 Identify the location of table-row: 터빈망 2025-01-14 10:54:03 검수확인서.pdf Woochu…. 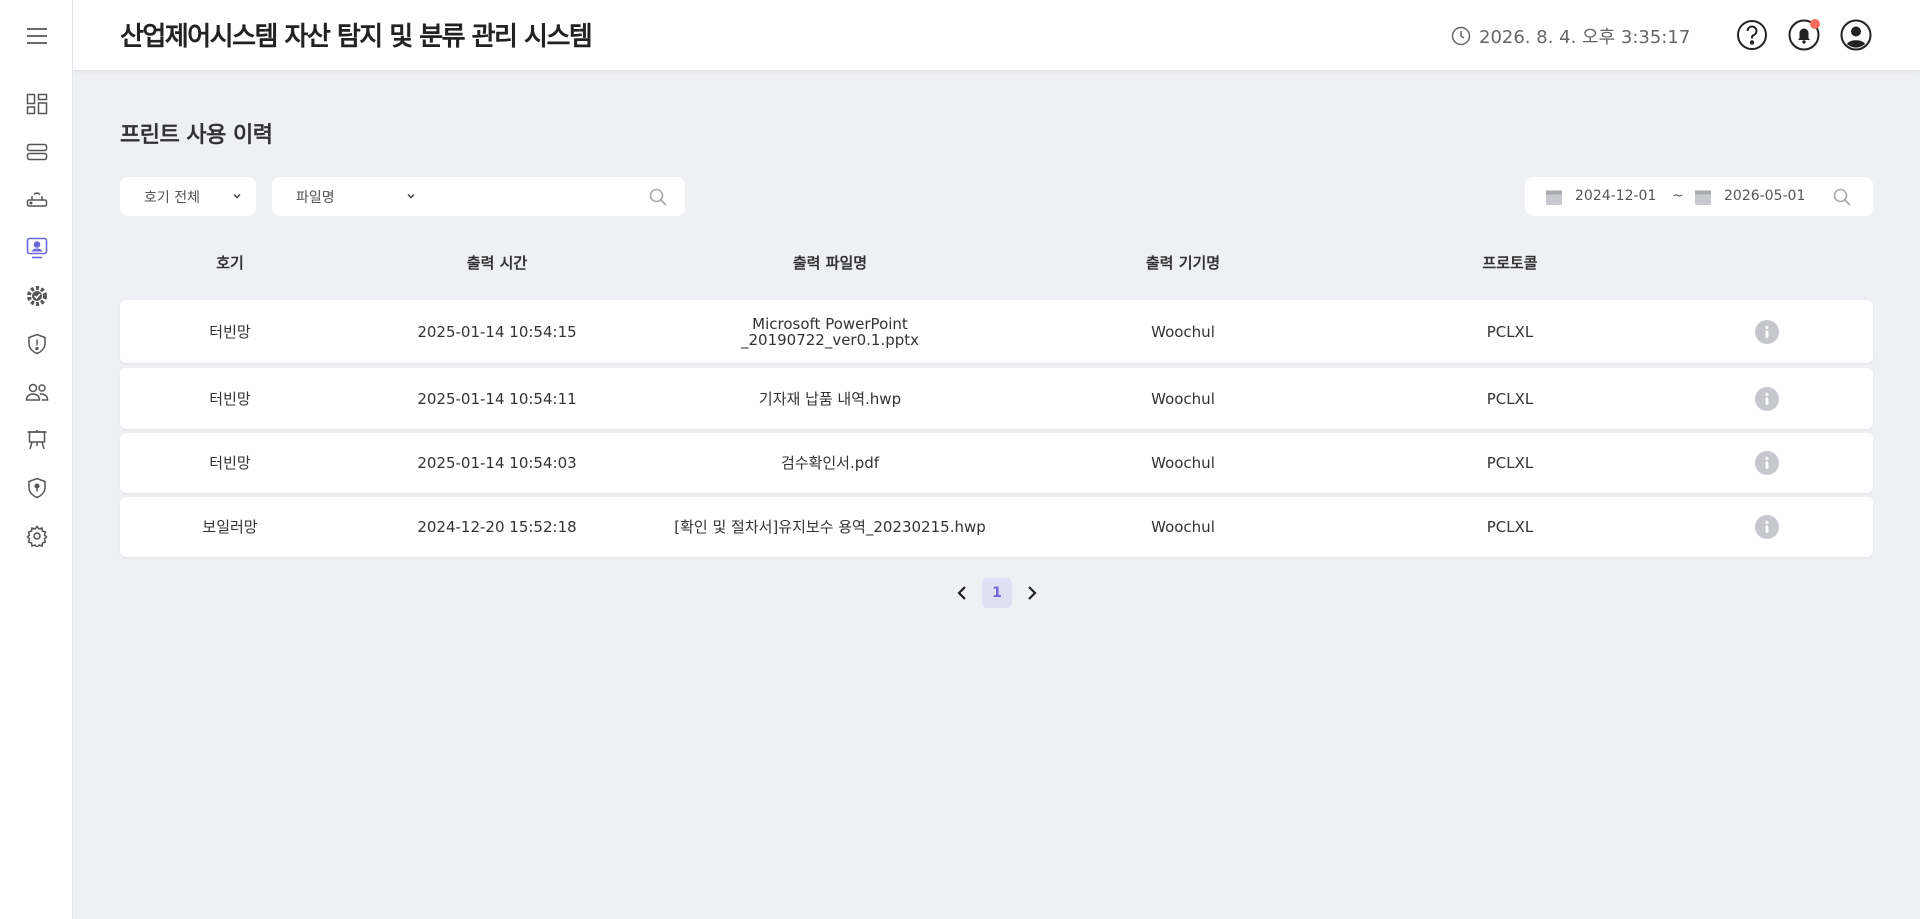
(996, 463).